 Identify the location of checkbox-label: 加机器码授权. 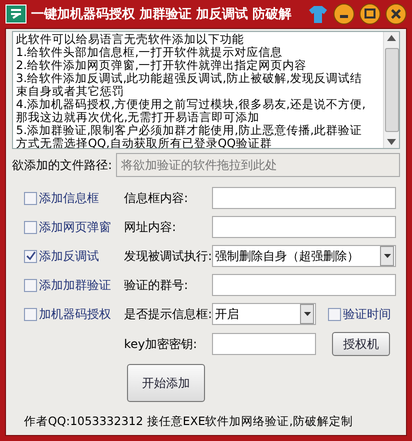
(75, 314).